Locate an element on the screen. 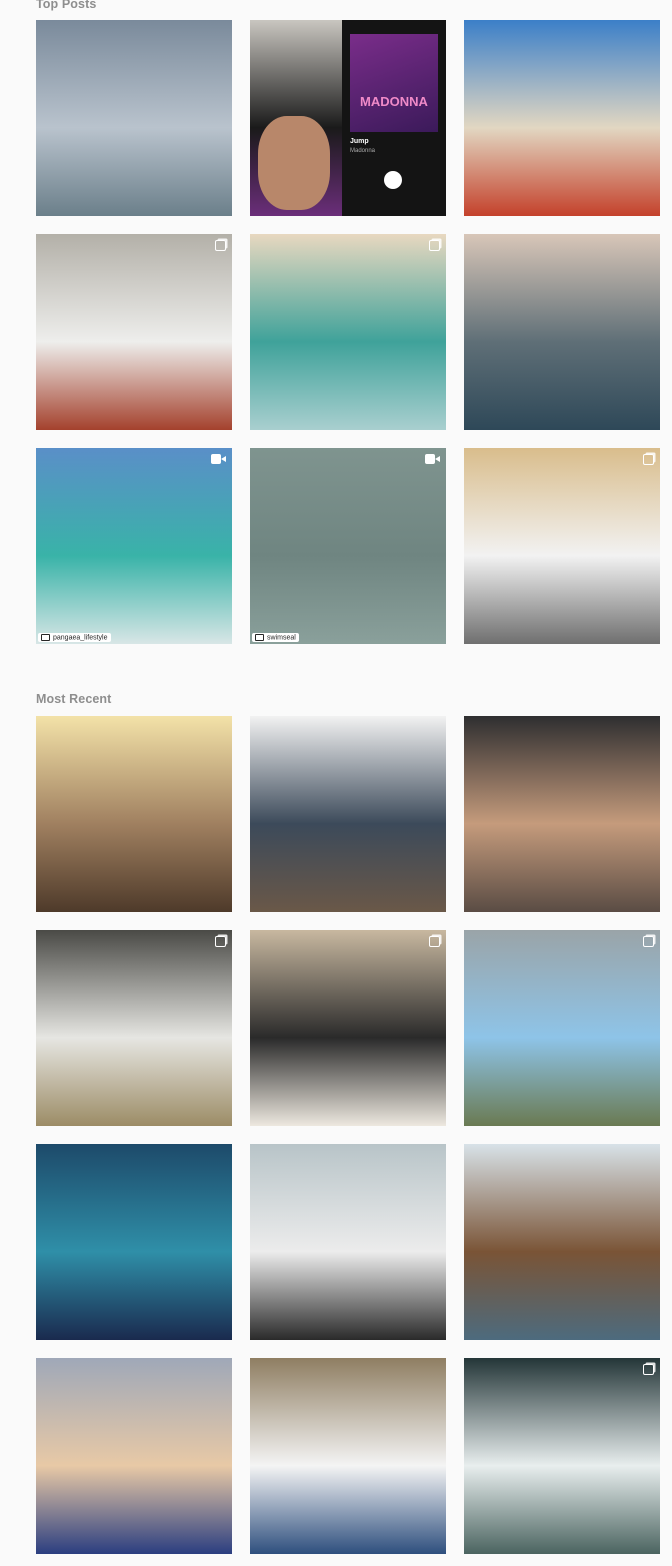 The height and width of the screenshot is (1566, 672). top-posts-heading: Top Posts is located at coordinates (66, 5).